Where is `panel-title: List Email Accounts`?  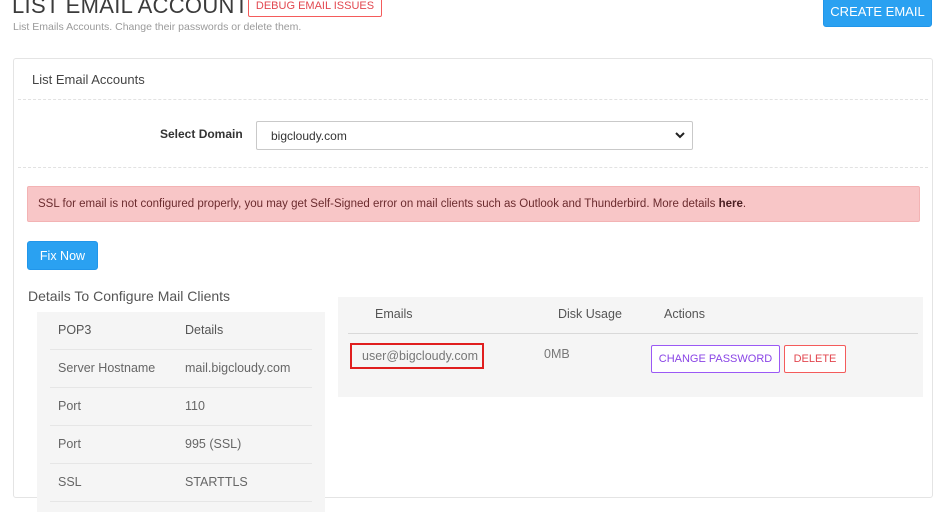
panel-title: List Email Accounts is located at coordinates (88, 79).